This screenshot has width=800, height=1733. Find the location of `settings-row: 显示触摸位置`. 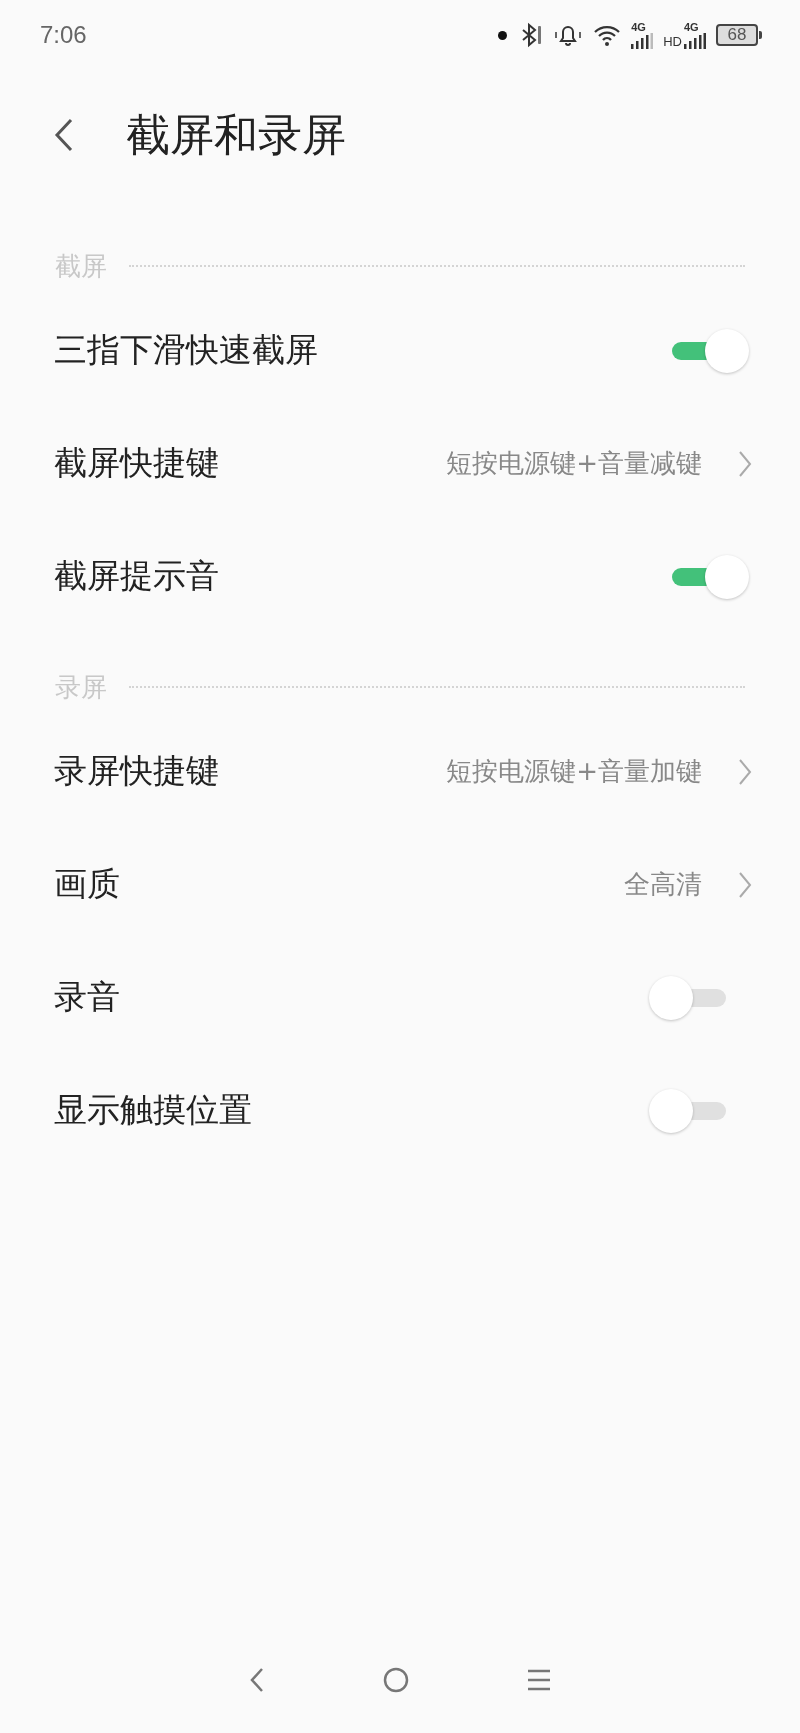

settings-row: 显示触摸位置 is located at coordinates (400, 1110).